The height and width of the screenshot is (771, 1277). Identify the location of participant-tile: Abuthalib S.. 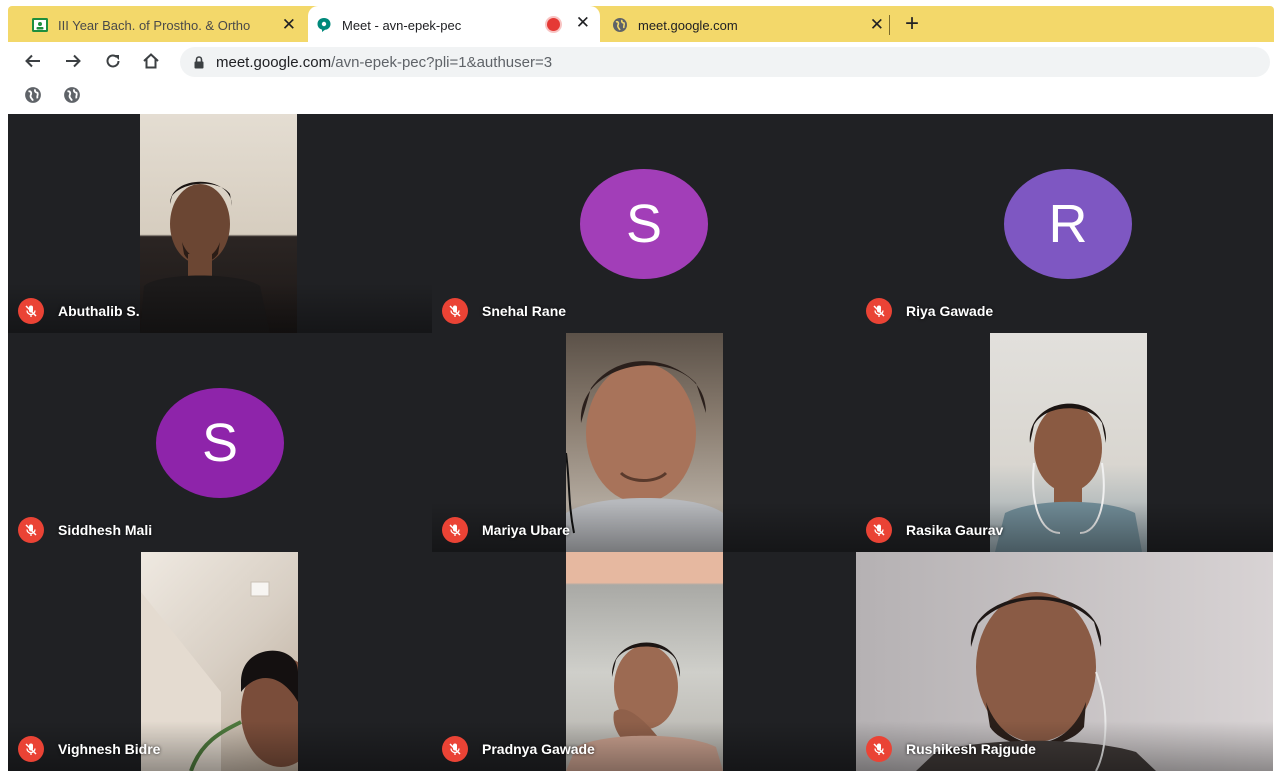
(220, 223).